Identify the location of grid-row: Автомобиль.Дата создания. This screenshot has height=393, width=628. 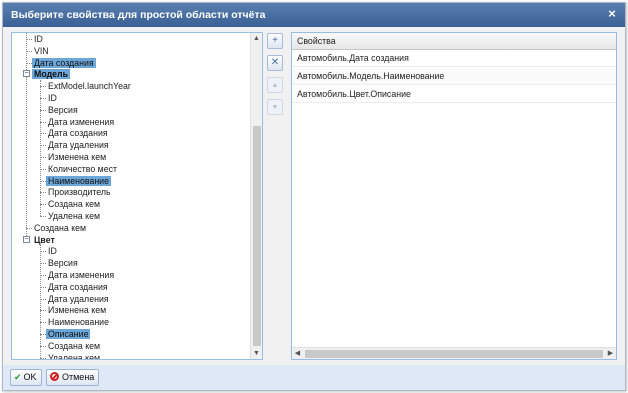
(454, 58).